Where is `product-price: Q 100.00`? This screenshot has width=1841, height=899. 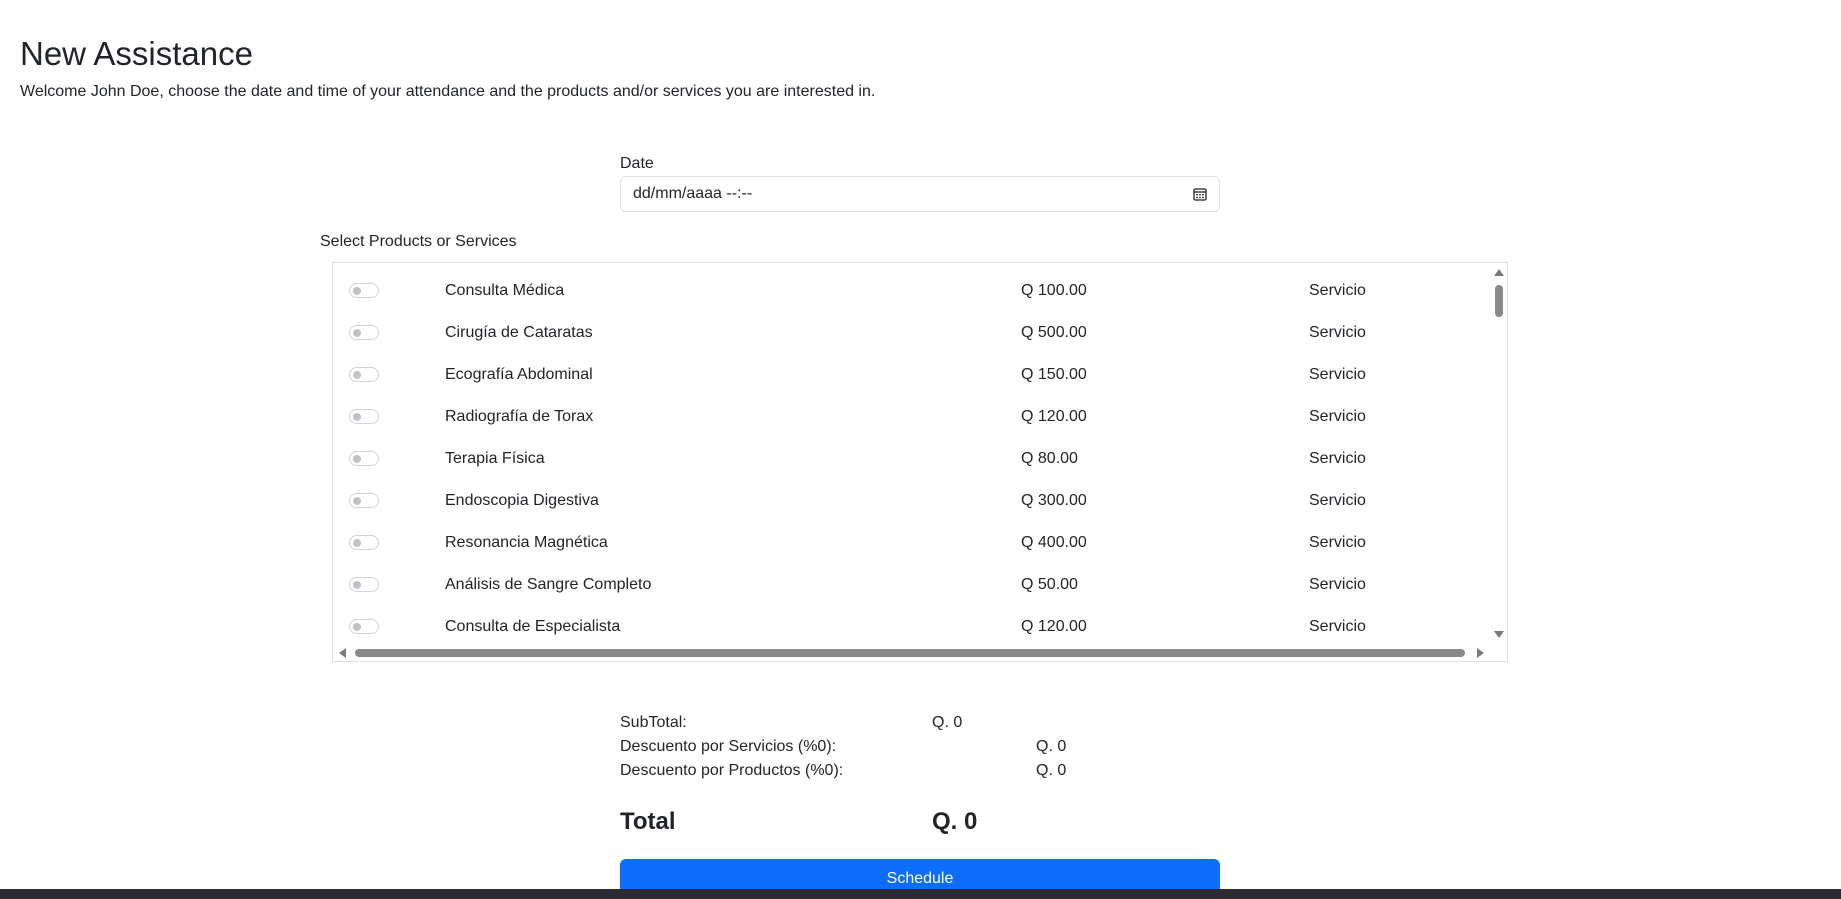
product-price: Q 100.00 is located at coordinates (1054, 290).